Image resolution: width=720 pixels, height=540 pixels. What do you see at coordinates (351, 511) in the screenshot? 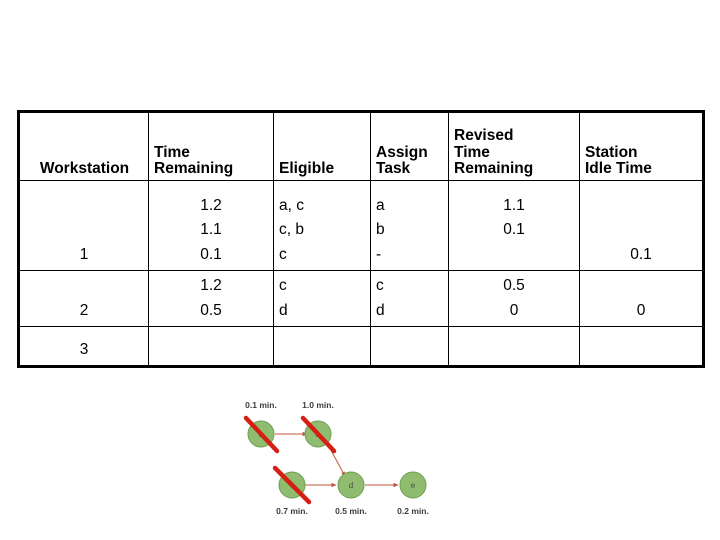
I see `time-label-node-d: 0.5 min.` at bounding box center [351, 511].